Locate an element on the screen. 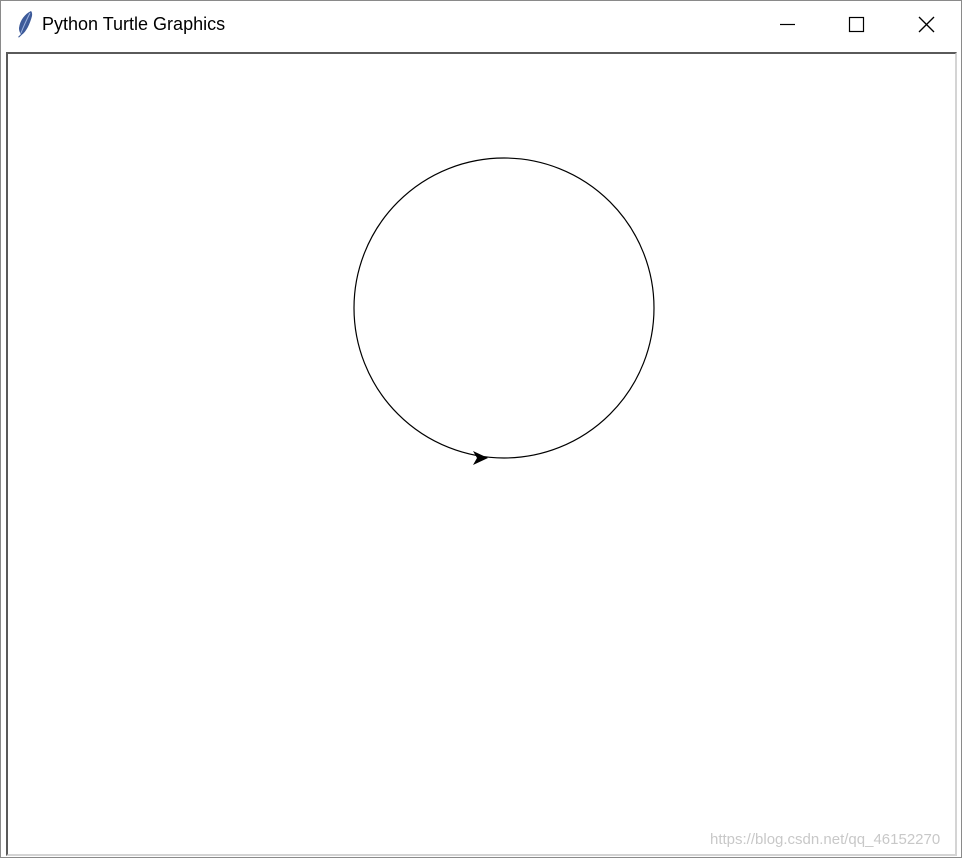  close-button is located at coordinates (926, 24).